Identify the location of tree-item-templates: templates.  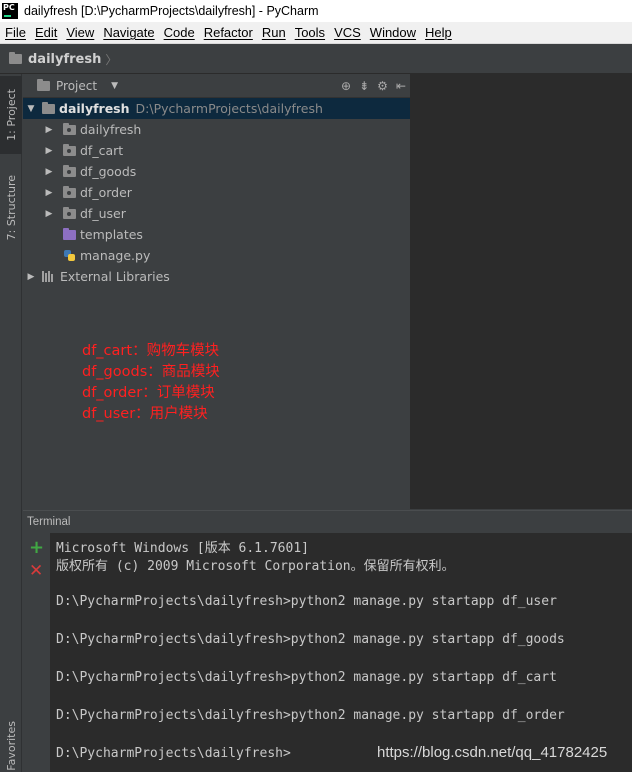
(216, 234).